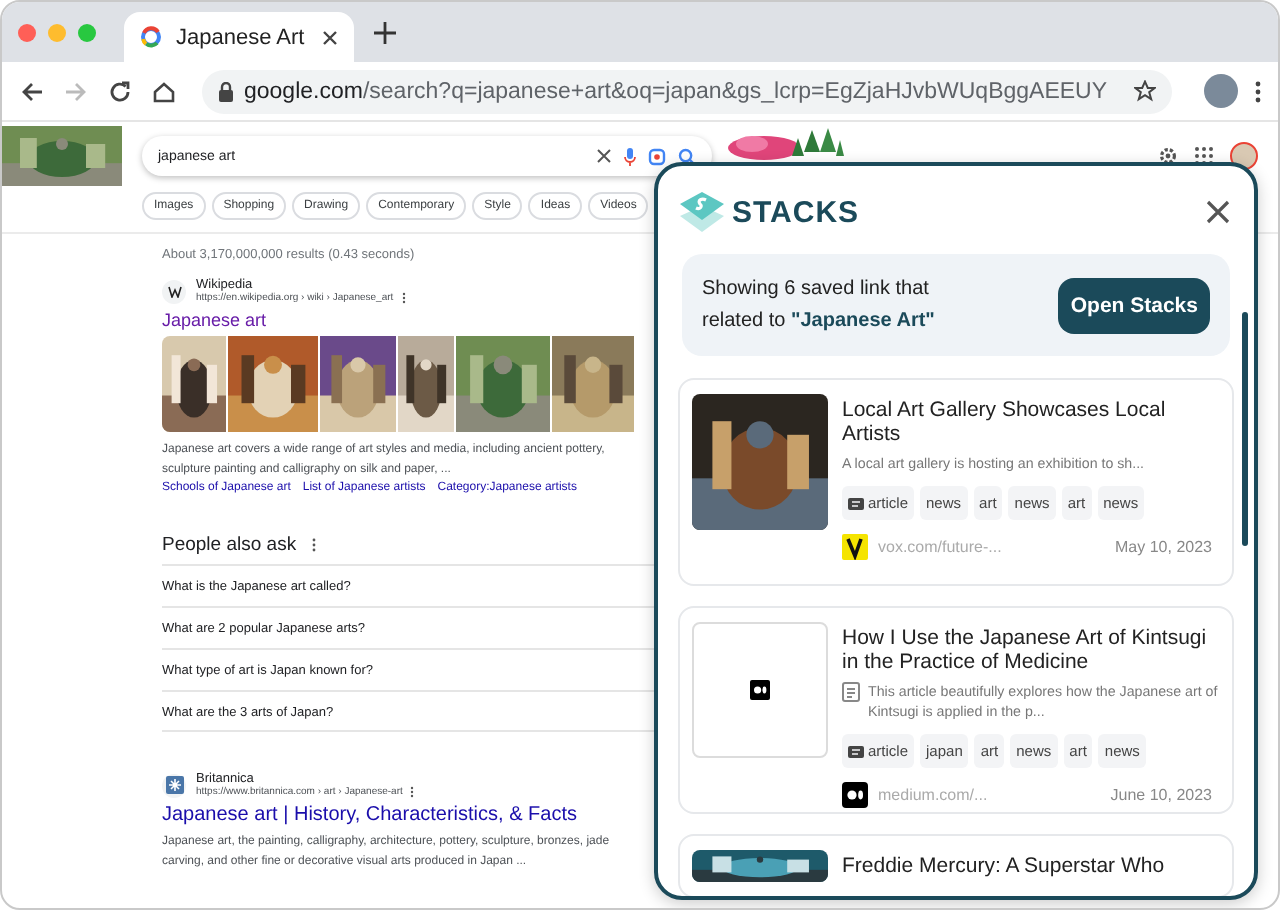  I want to click on lock-icon, so click(226, 91).